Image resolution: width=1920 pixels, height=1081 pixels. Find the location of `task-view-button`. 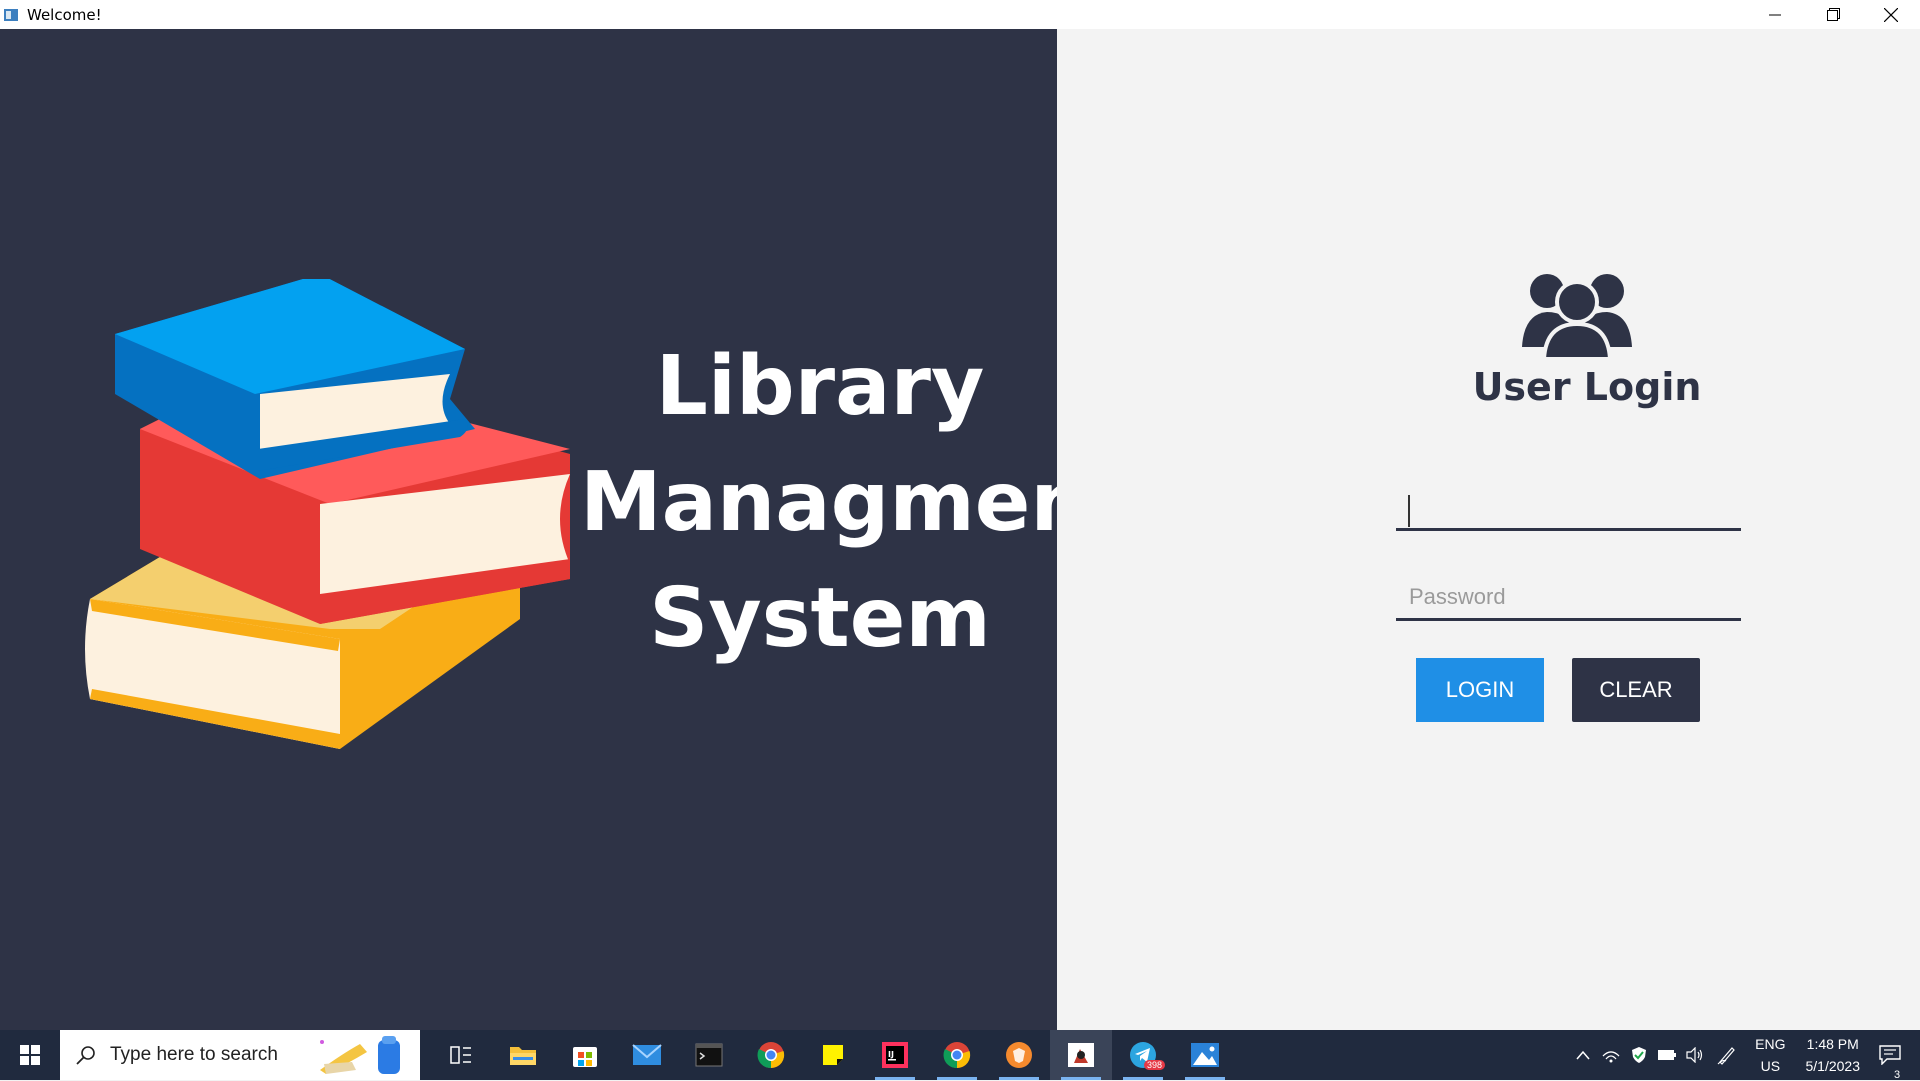

task-view-button is located at coordinates (461, 1055).